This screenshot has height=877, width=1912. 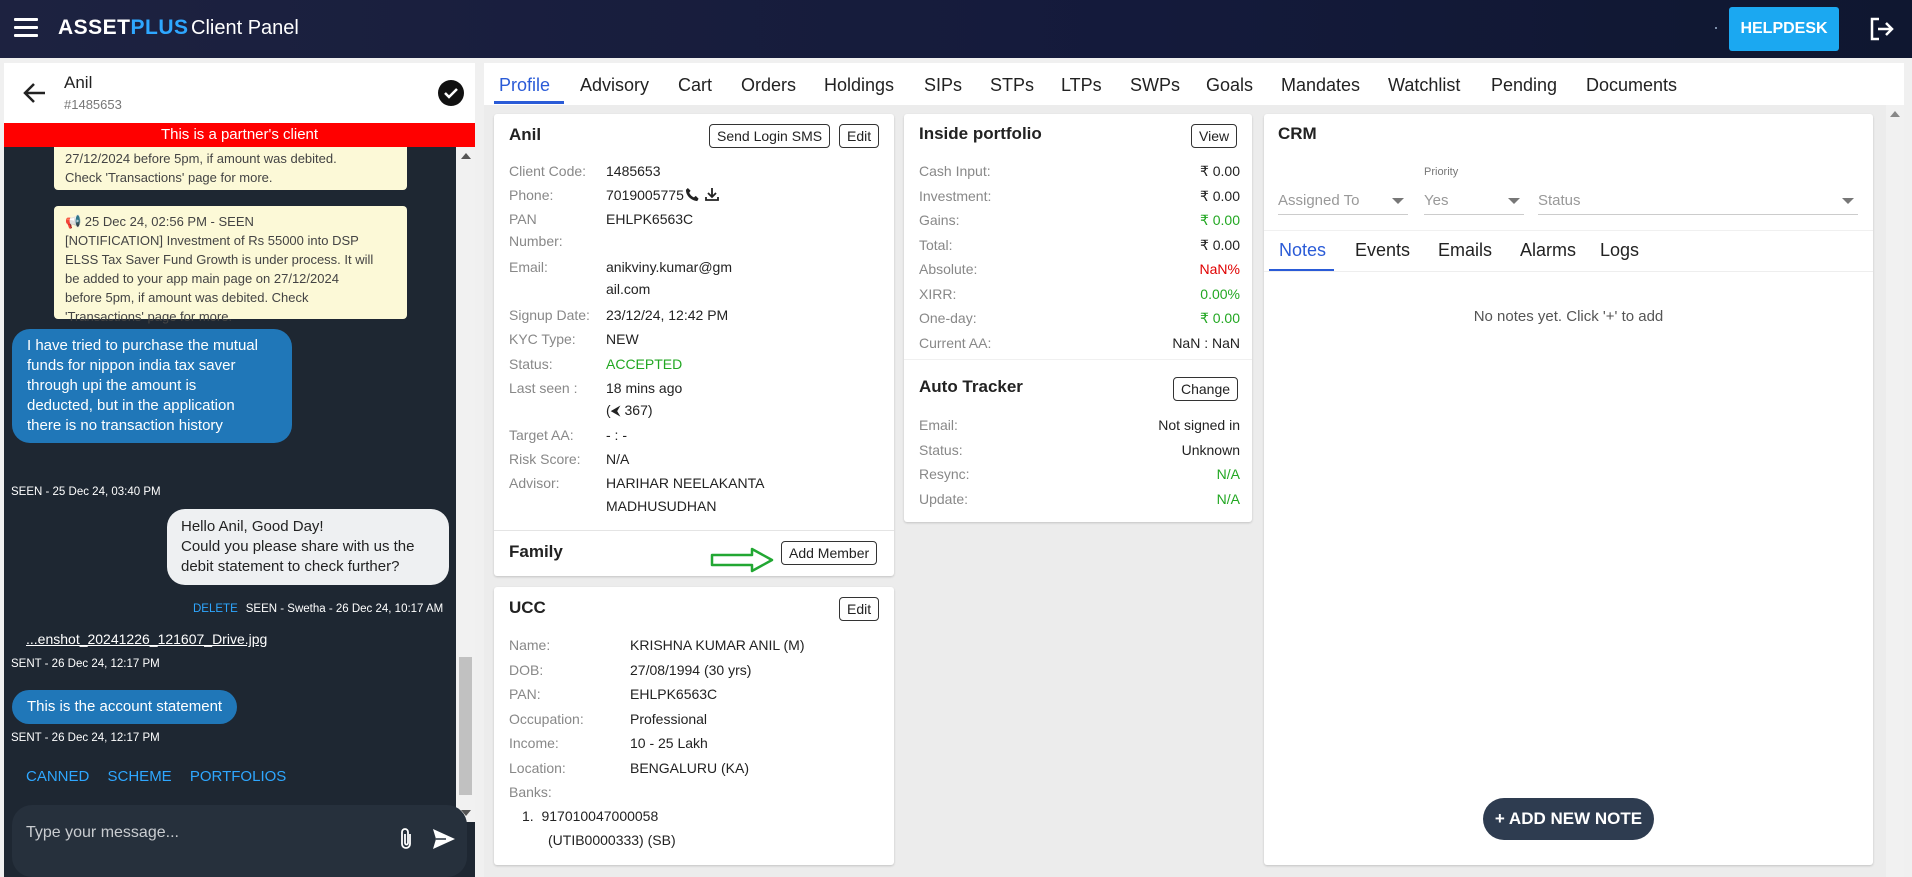 What do you see at coordinates (406, 839) in the screenshot?
I see `attach-icon` at bounding box center [406, 839].